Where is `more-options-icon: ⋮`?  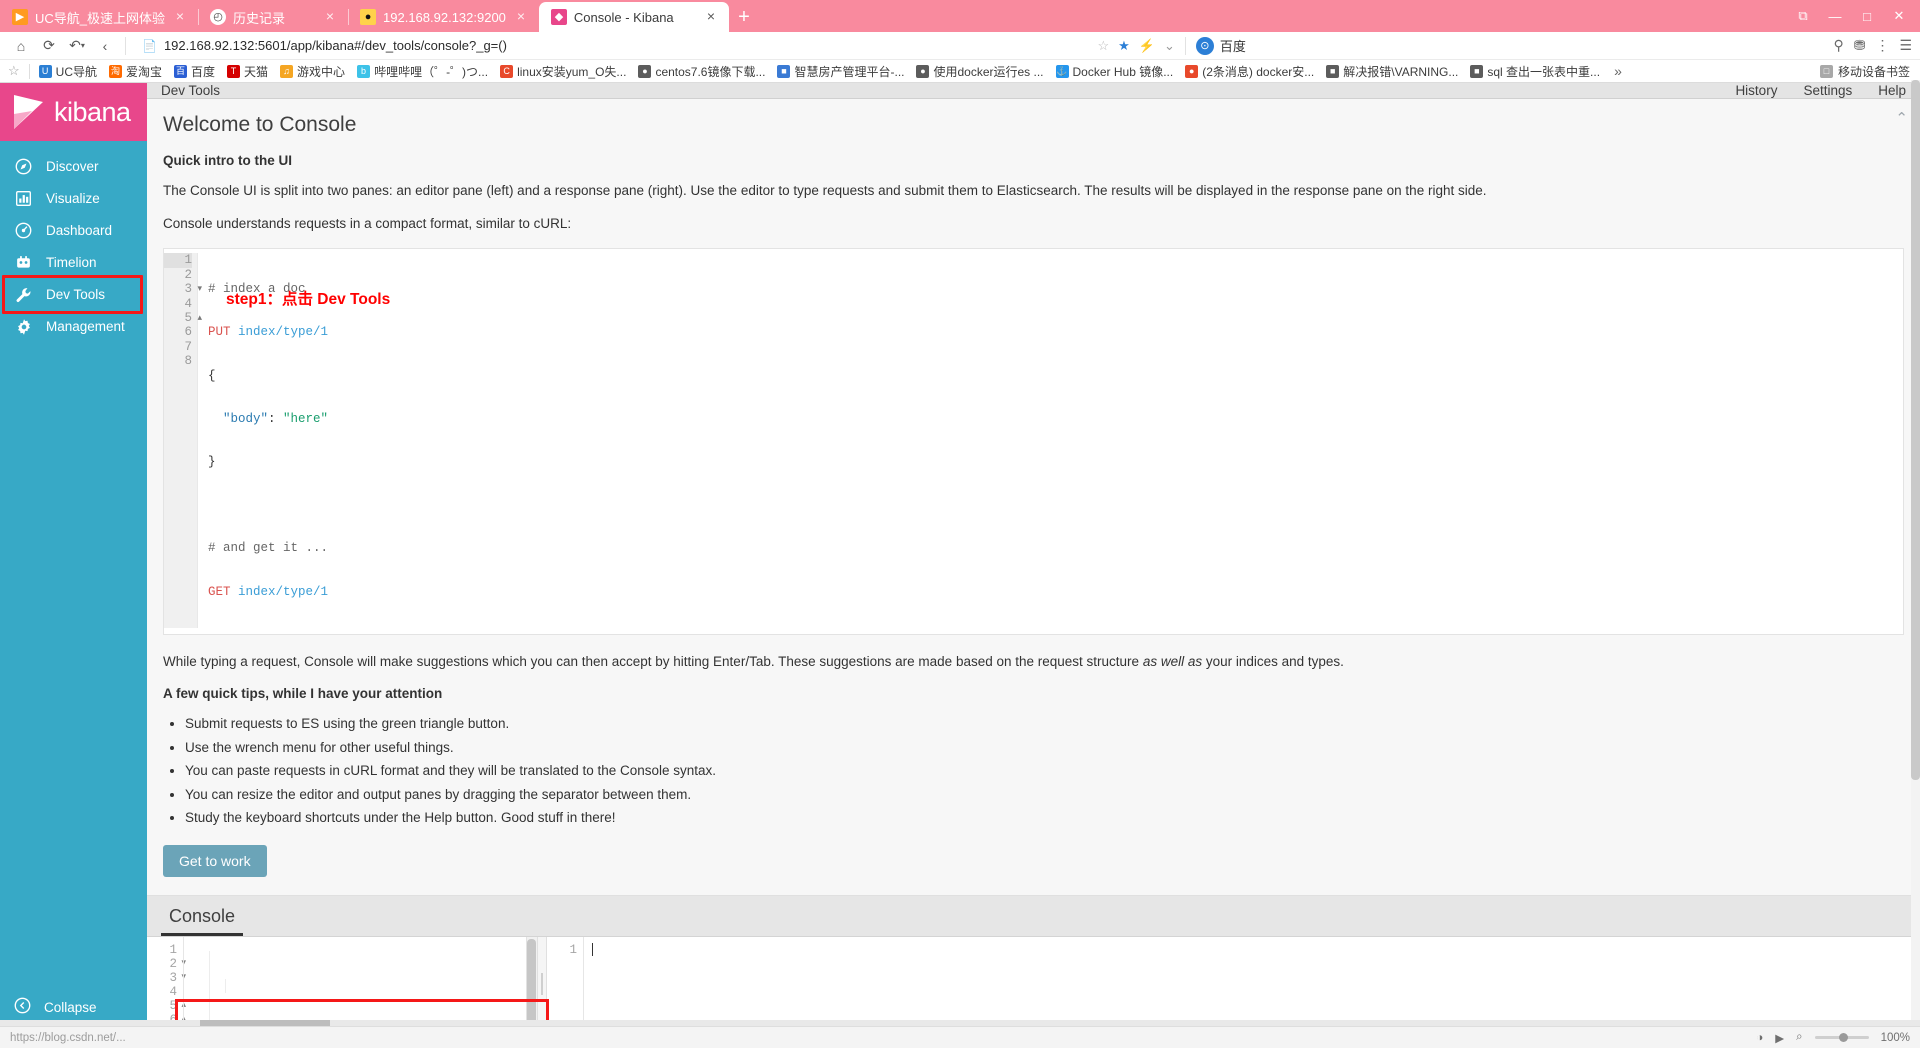 more-options-icon: ⋮ is located at coordinates (1882, 45).